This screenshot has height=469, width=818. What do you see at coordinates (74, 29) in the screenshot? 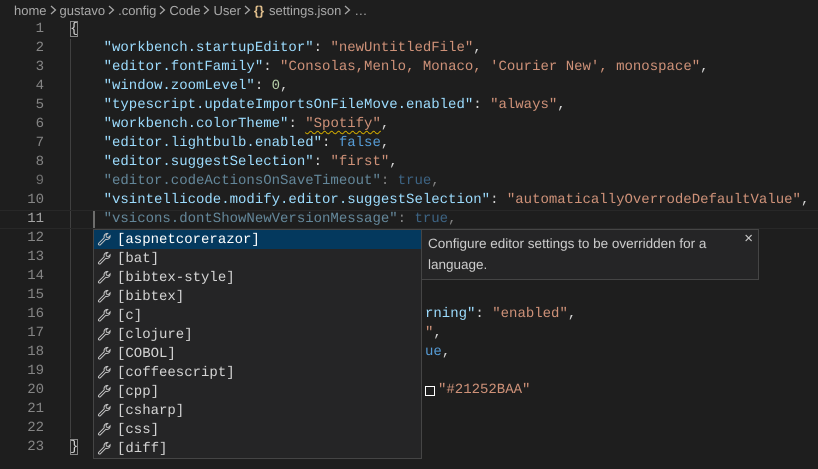
I see `code-line: {` at bounding box center [74, 29].